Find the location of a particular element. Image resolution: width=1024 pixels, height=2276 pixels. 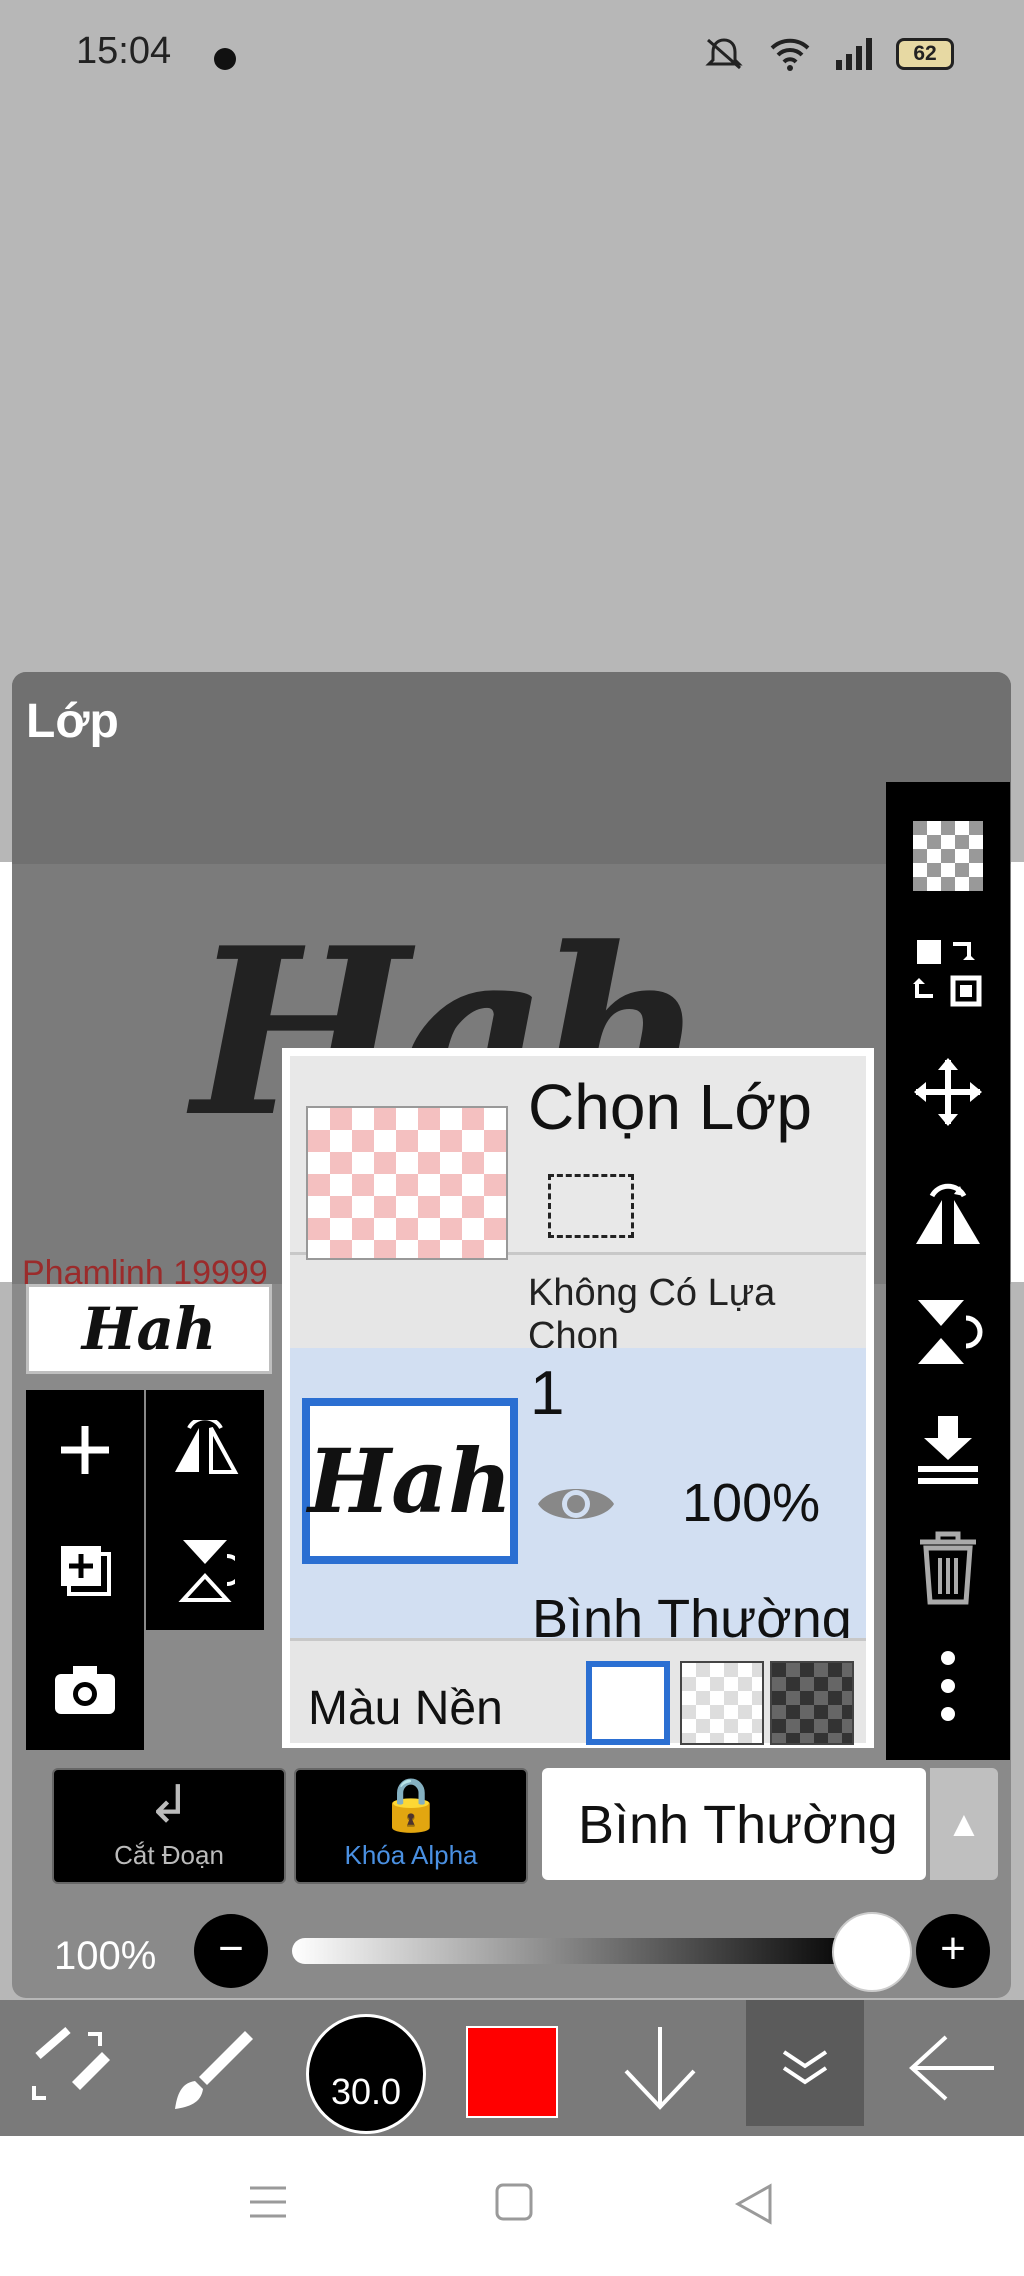

clip-arrow-icon: ↲ is located at coordinates (169, 1805).